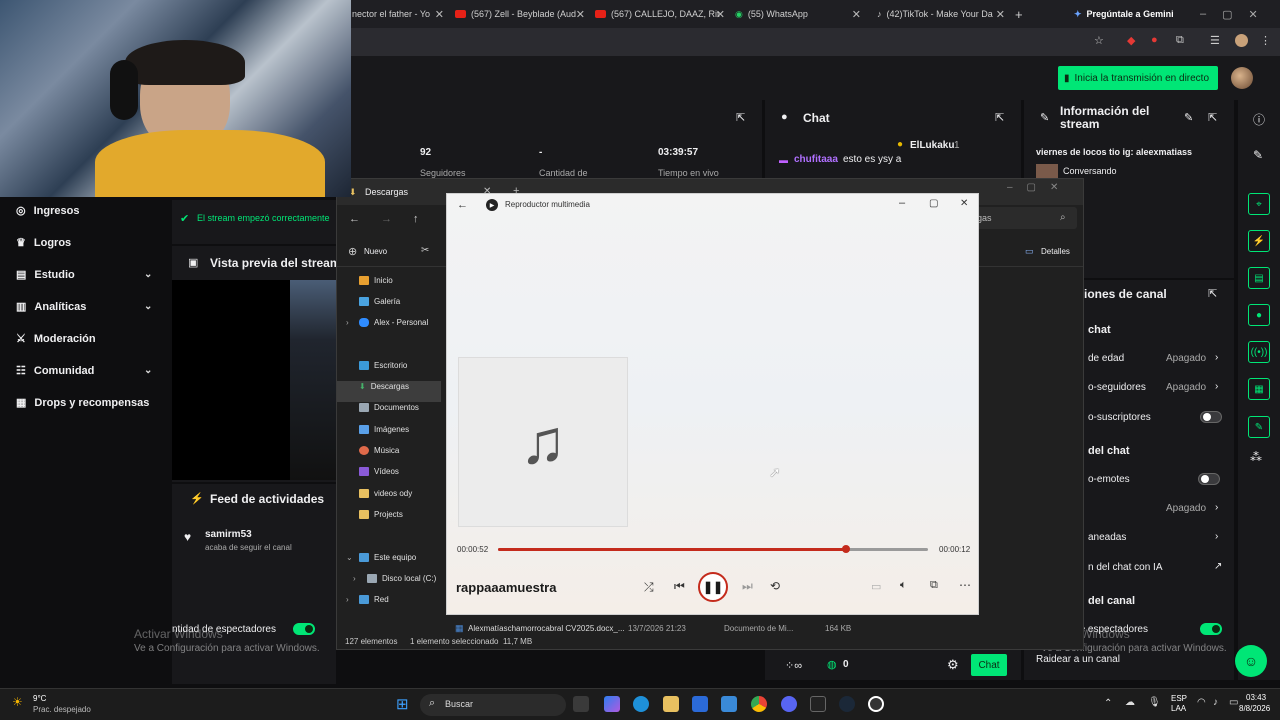 This screenshot has height=720, width=1280. I want to click on nav-item-este-equipo: ⌄ Este equipo, so click(381, 557).